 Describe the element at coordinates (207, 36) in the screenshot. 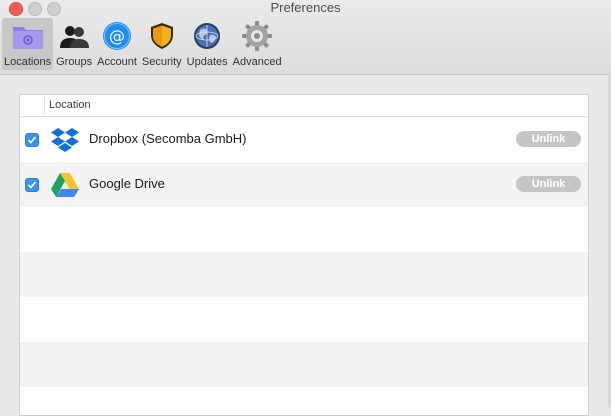

I see `globe-icon` at that location.